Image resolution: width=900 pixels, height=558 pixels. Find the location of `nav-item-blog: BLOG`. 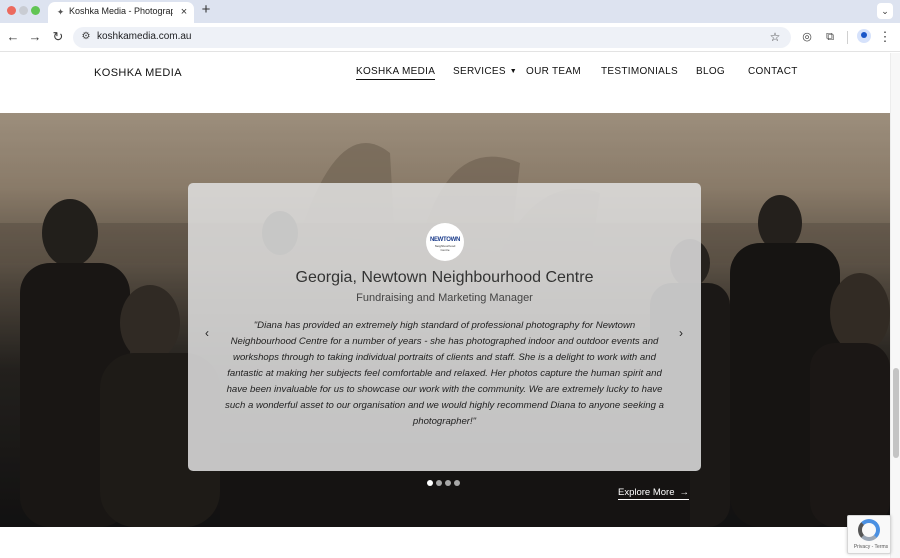

nav-item-blog: BLOG is located at coordinates (710, 71).